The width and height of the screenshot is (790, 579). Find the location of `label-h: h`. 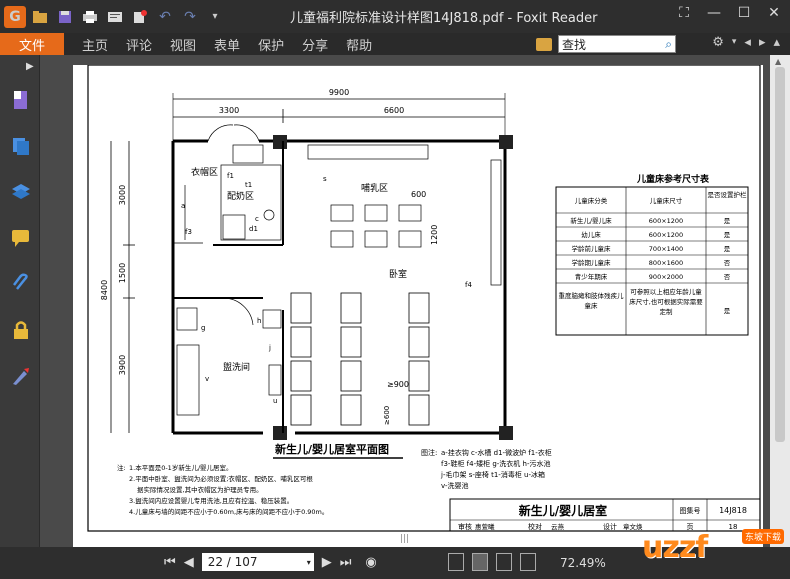

label-h: h is located at coordinates (259, 321).